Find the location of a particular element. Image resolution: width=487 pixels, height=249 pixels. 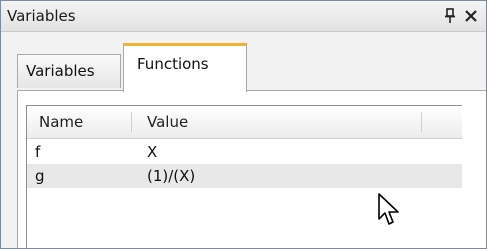

list-header: Name Value is located at coordinates (244, 122).